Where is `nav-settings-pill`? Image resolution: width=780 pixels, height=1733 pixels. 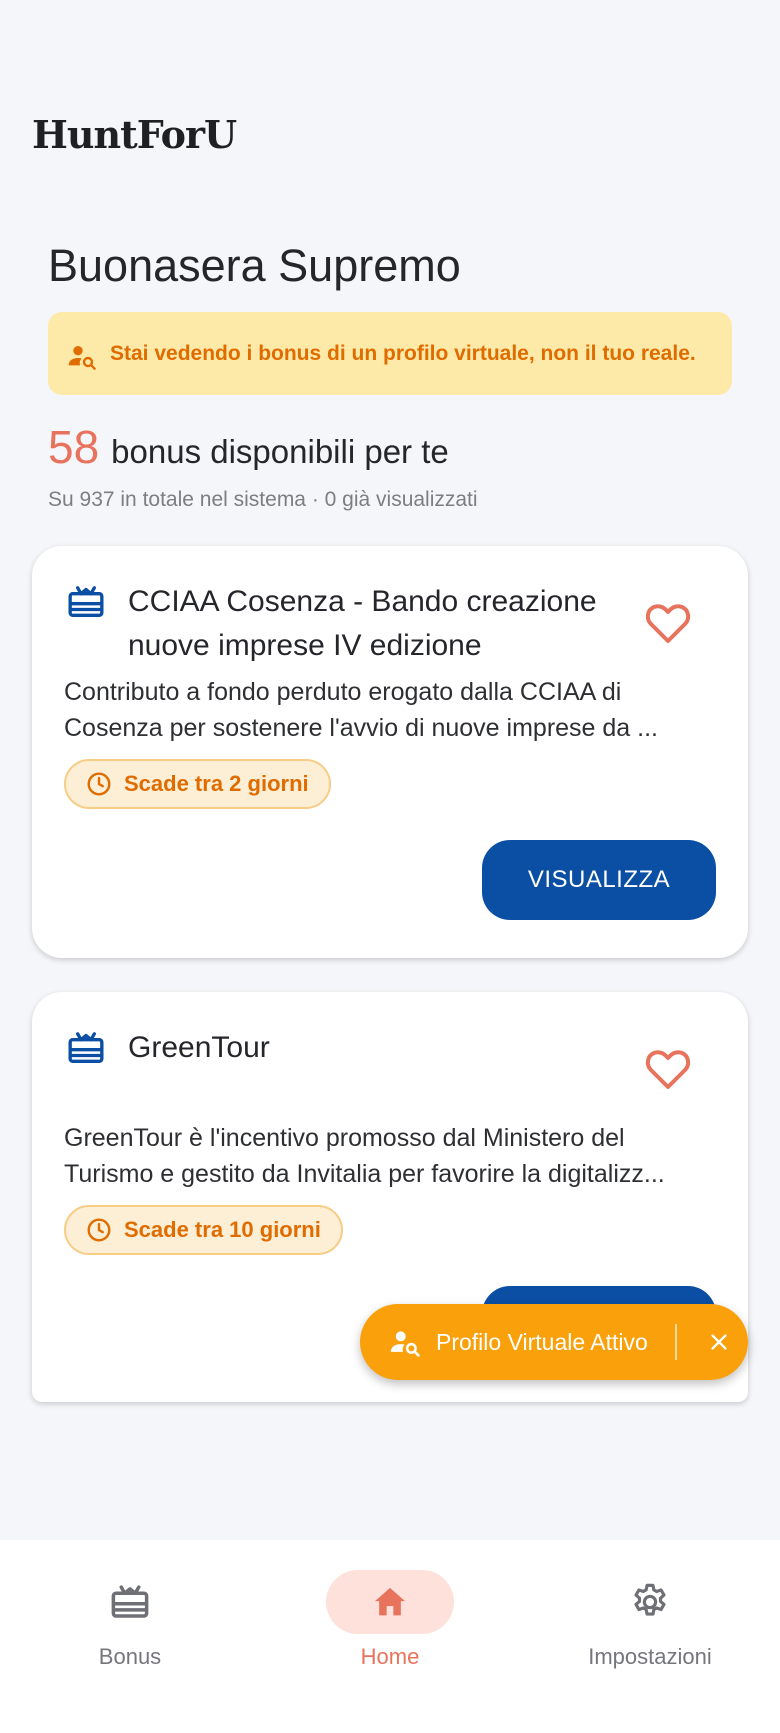 nav-settings-pill is located at coordinates (650, 1602).